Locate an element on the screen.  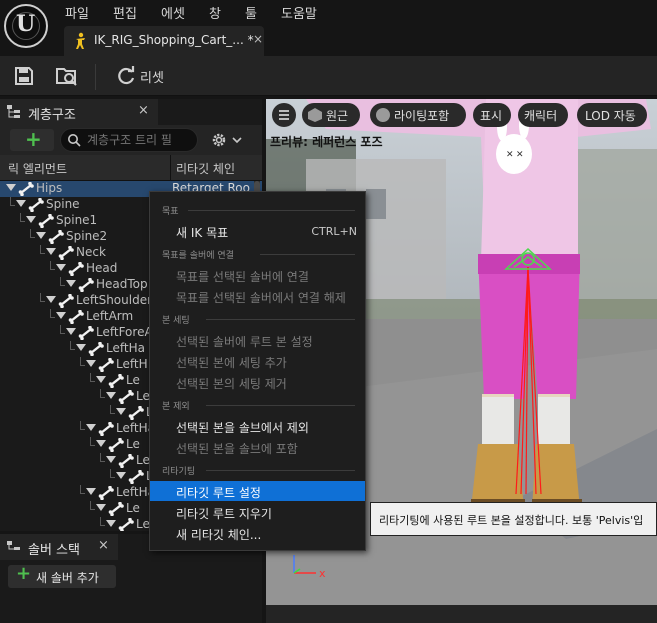
lod-auto-button: LOD 자동 is located at coordinates (612, 115).